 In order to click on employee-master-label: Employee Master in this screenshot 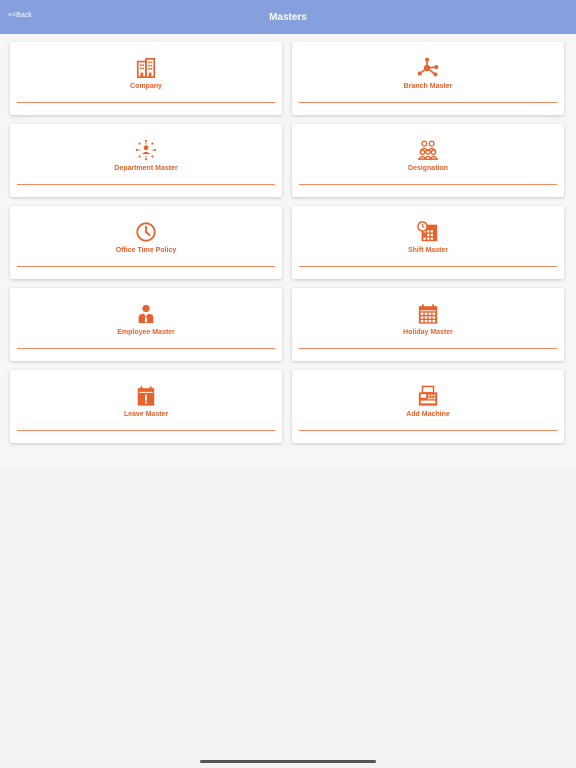, I will do `click(146, 332)`.